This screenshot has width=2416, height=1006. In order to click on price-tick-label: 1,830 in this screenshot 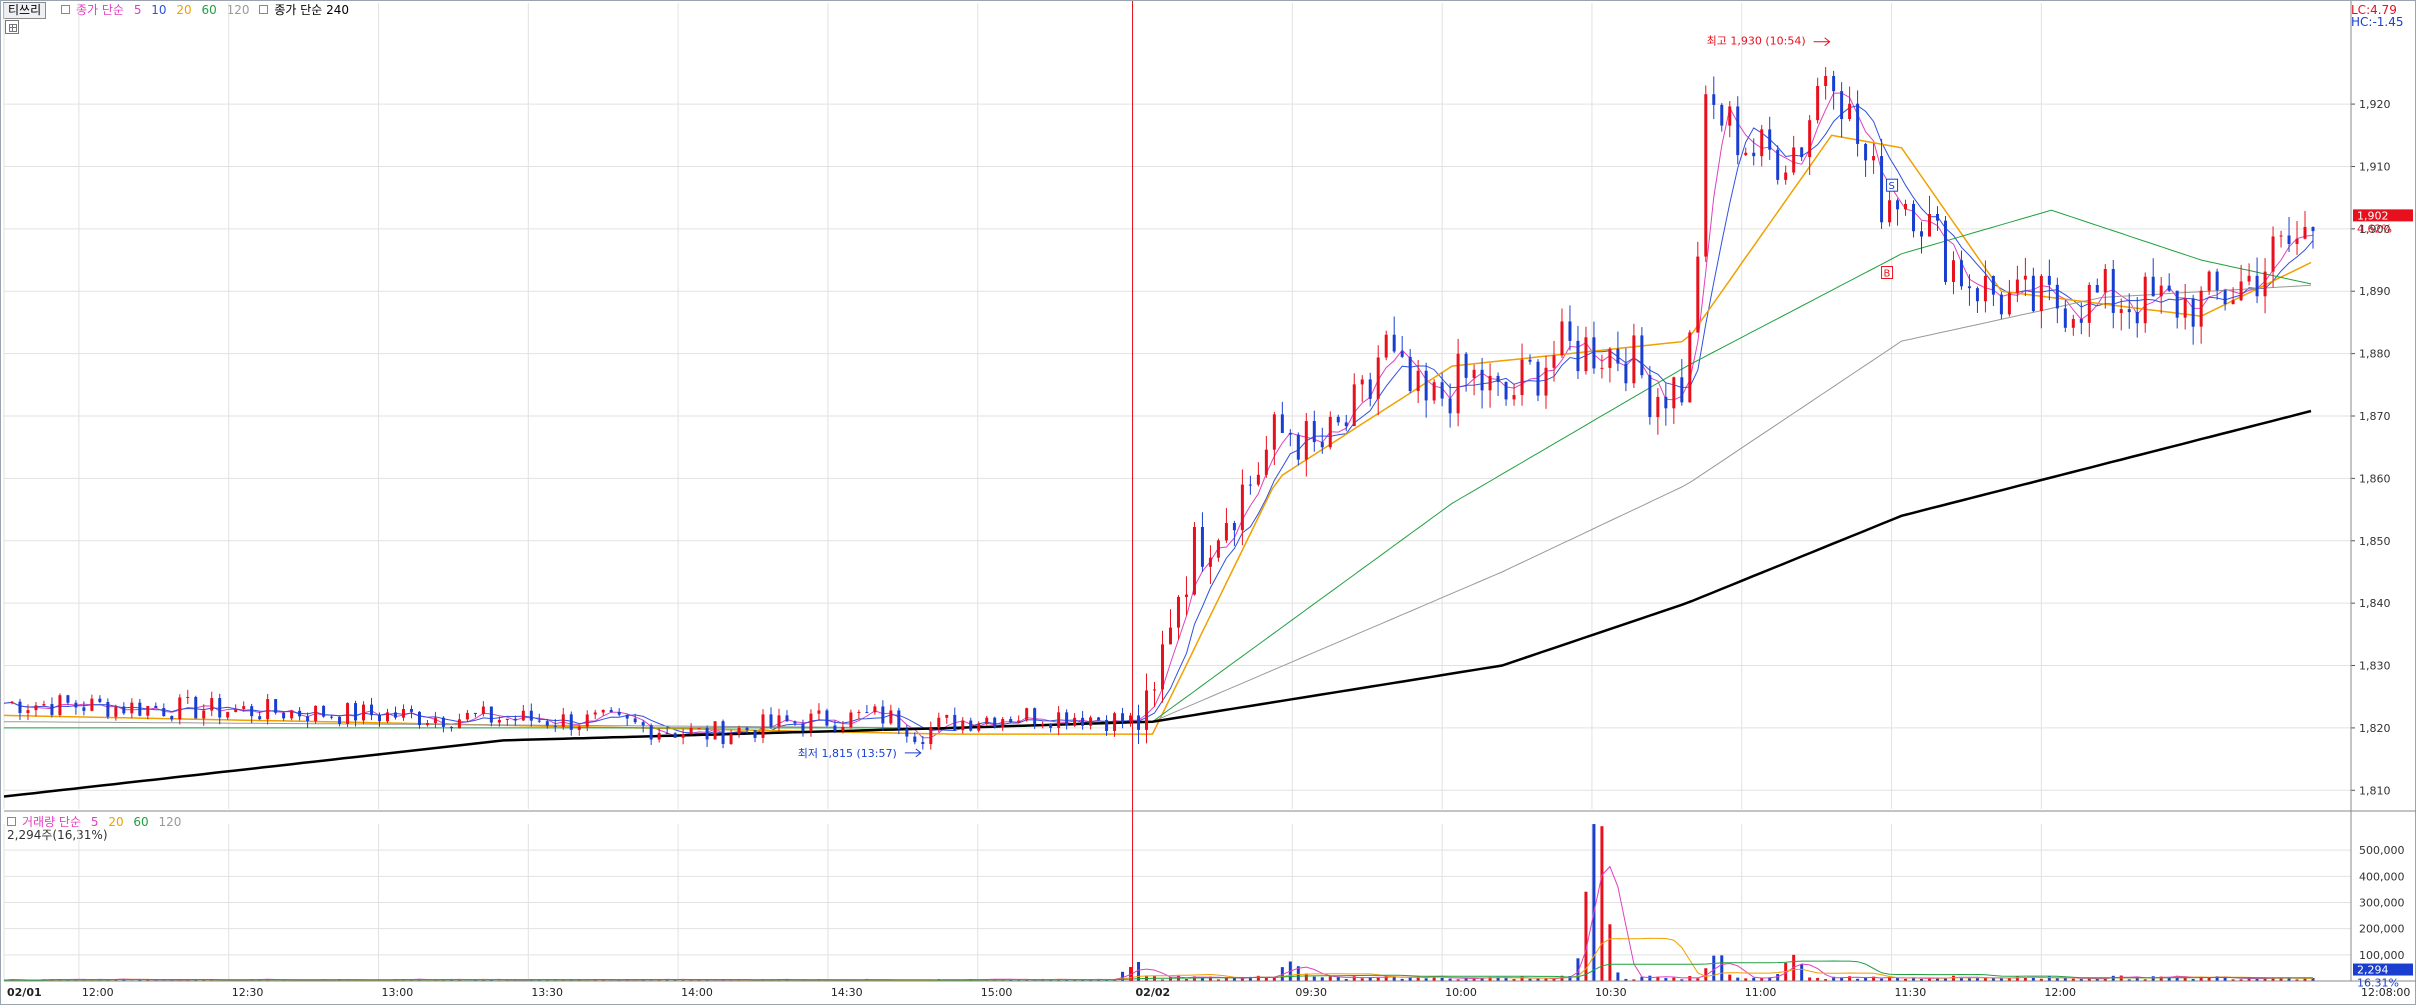, I will do `click(2375, 666)`.